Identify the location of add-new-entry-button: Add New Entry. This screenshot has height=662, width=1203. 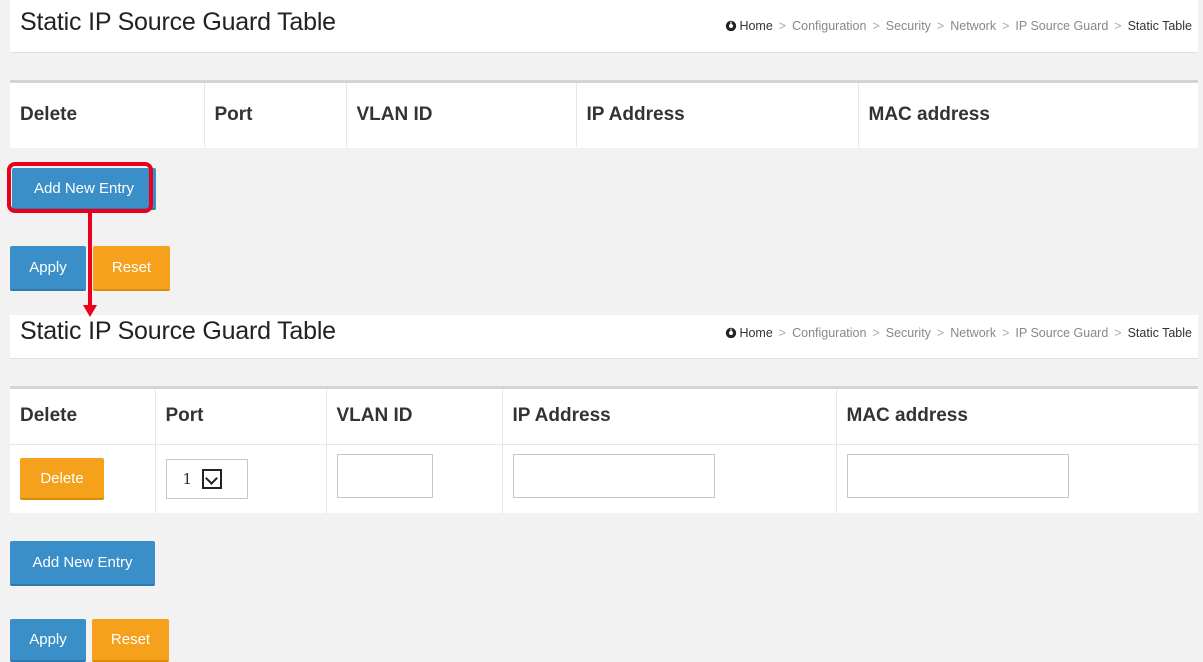
(82, 563).